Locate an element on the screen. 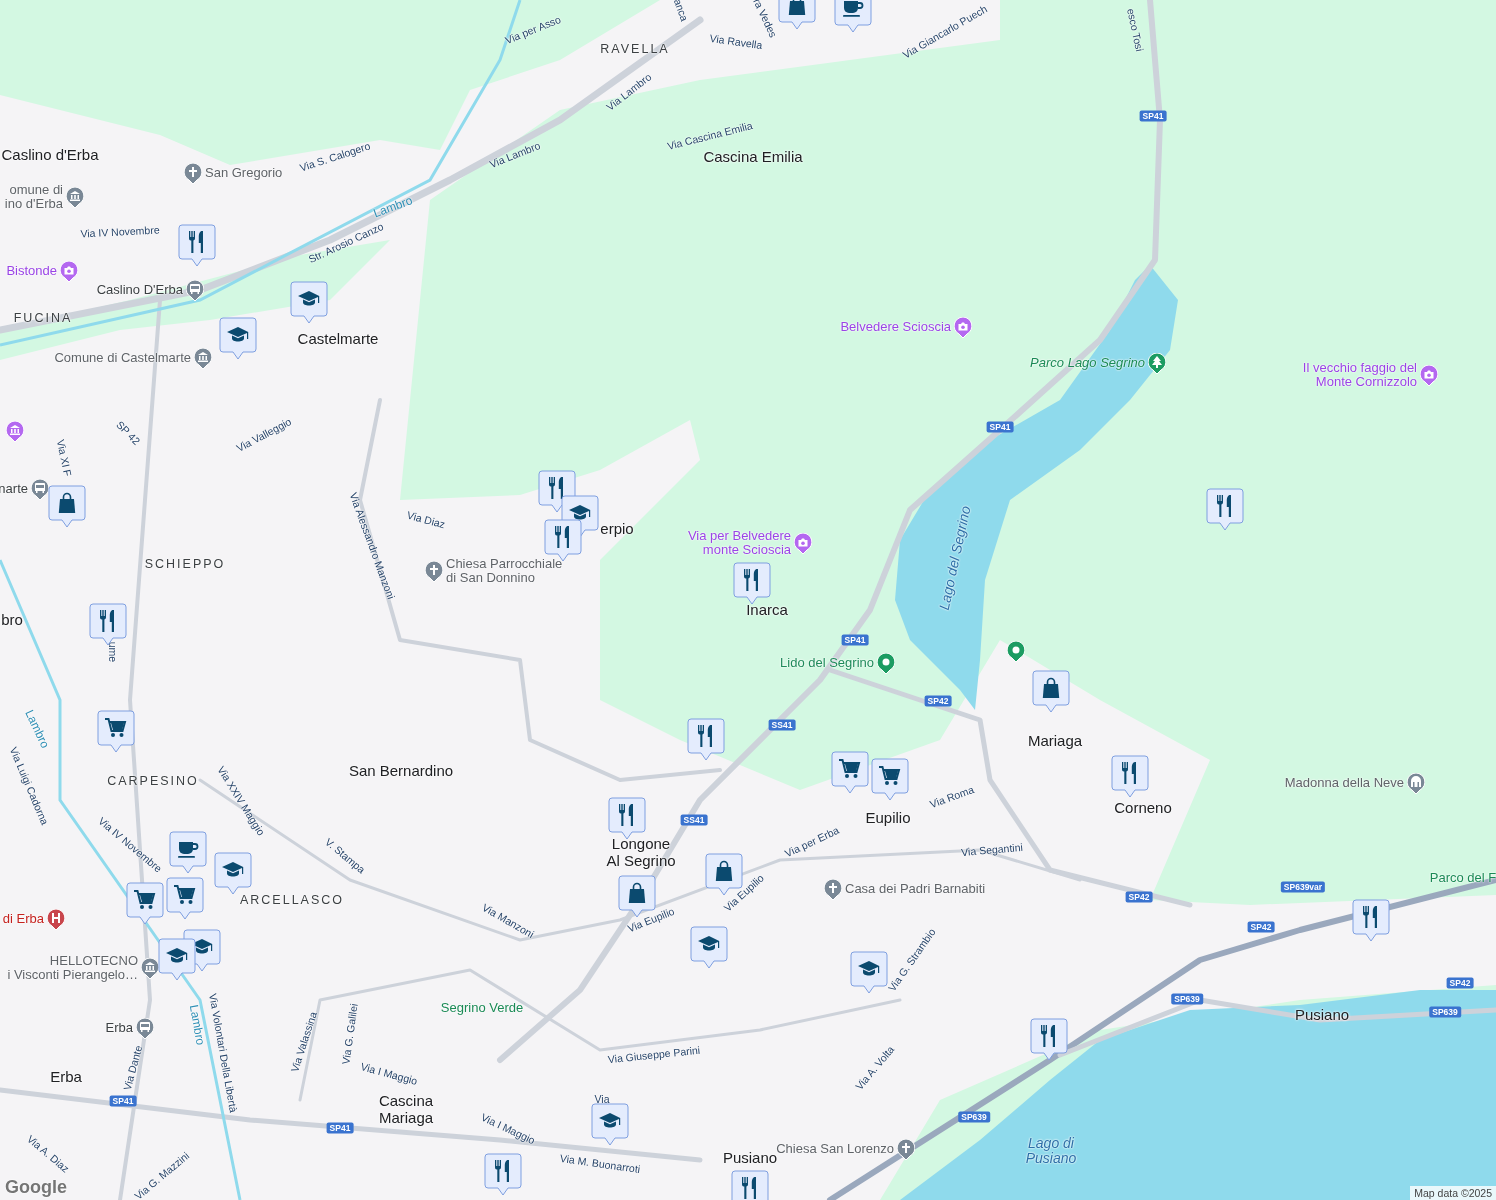  place-label: Caslino d'Erba is located at coordinates (50, 155).